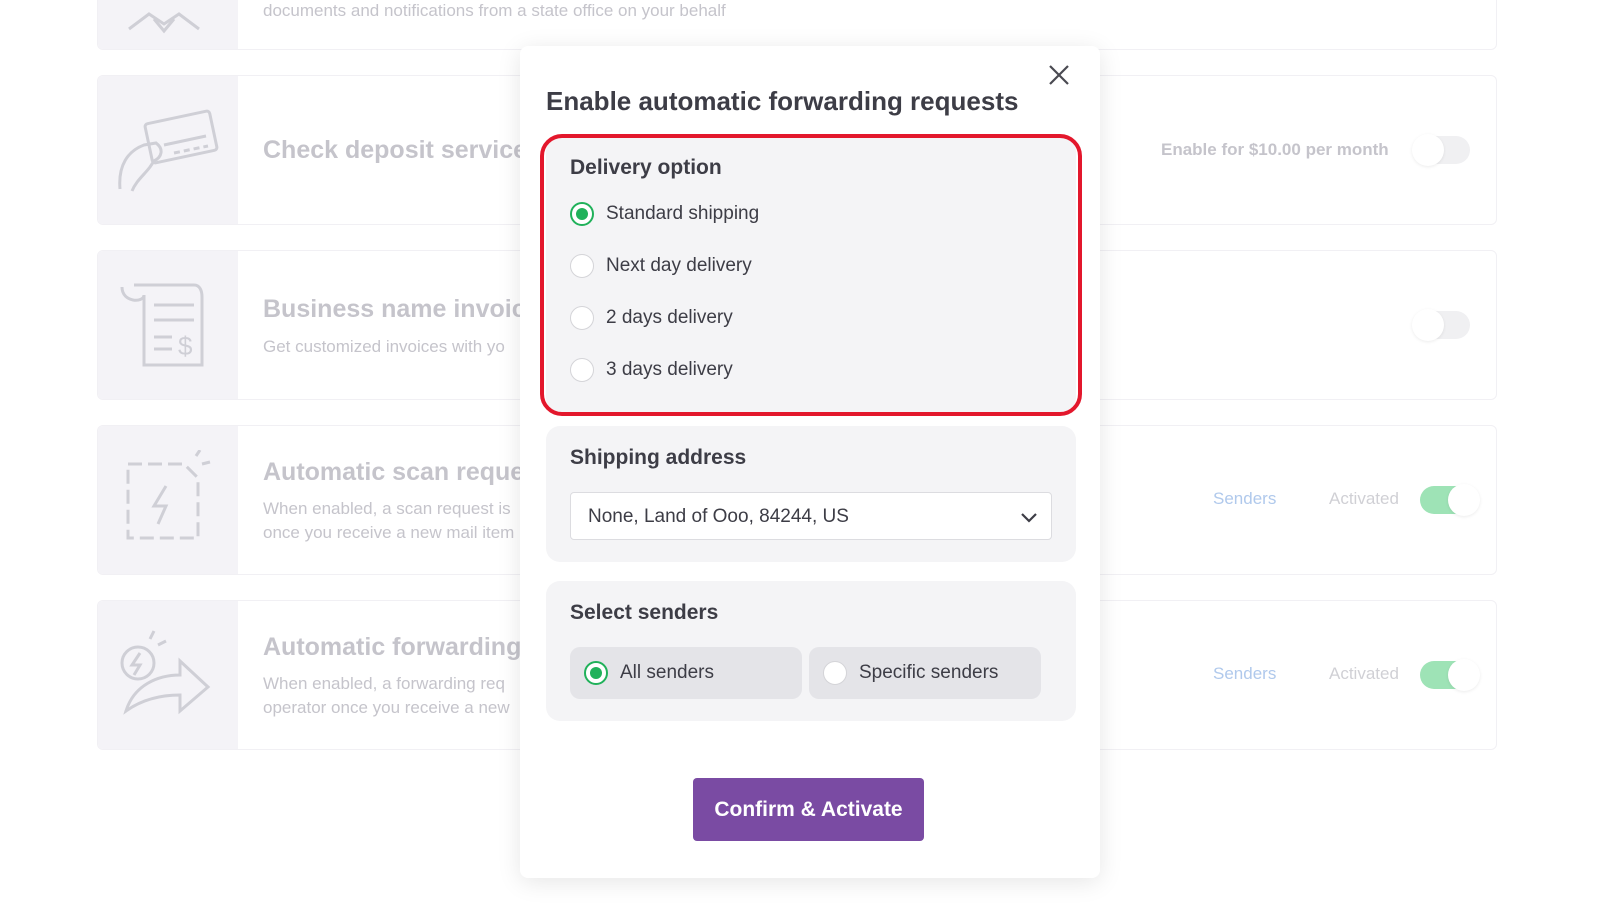  Describe the element at coordinates (384, 346) in the screenshot. I see `card-description: Get customized invoices with yo` at that location.